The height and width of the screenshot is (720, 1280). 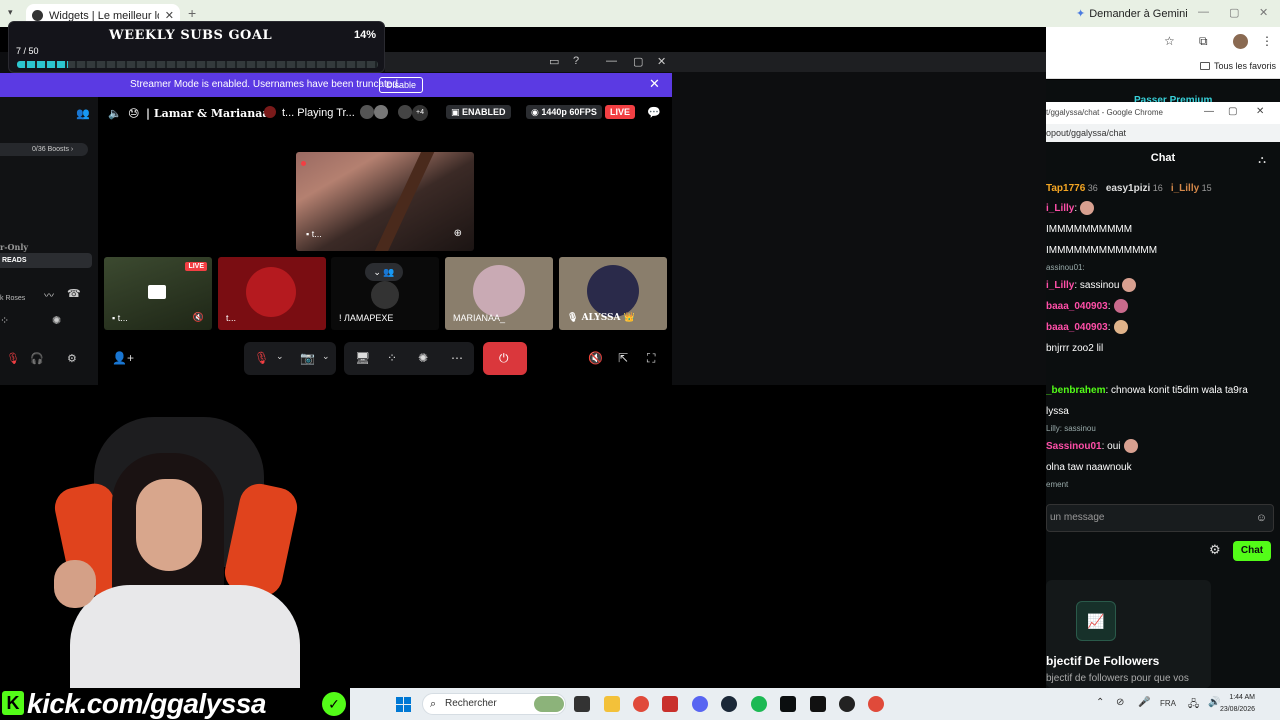 I want to click on emoji-picker-icon: ☺, so click(x=1261, y=518).